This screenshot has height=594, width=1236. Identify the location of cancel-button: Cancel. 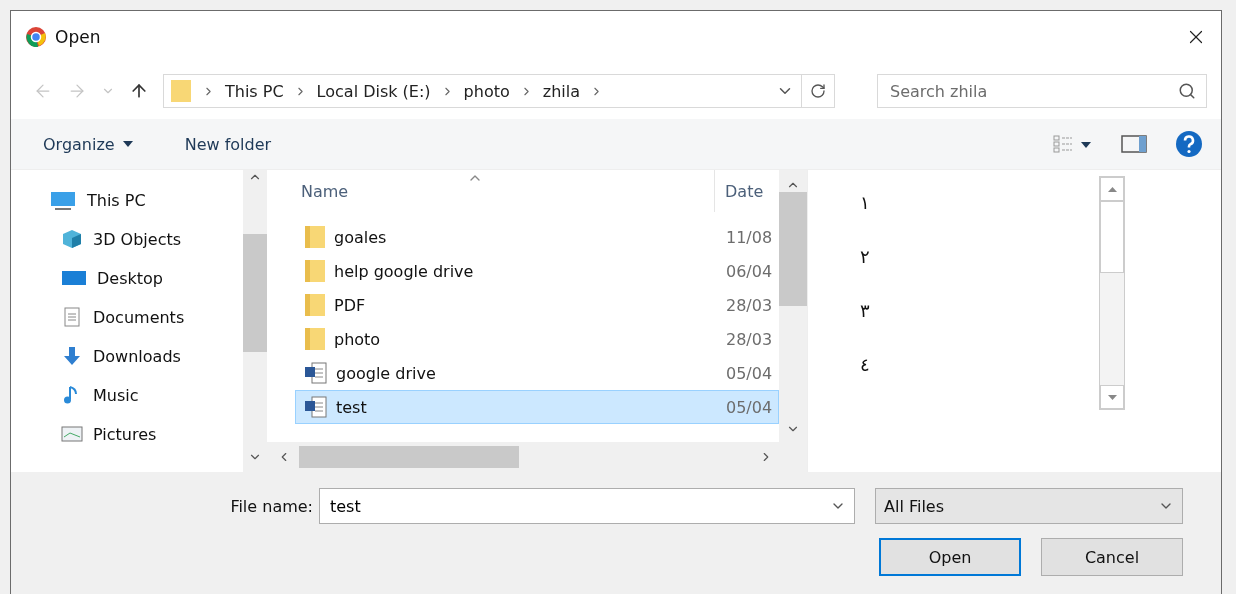
(1112, 557).